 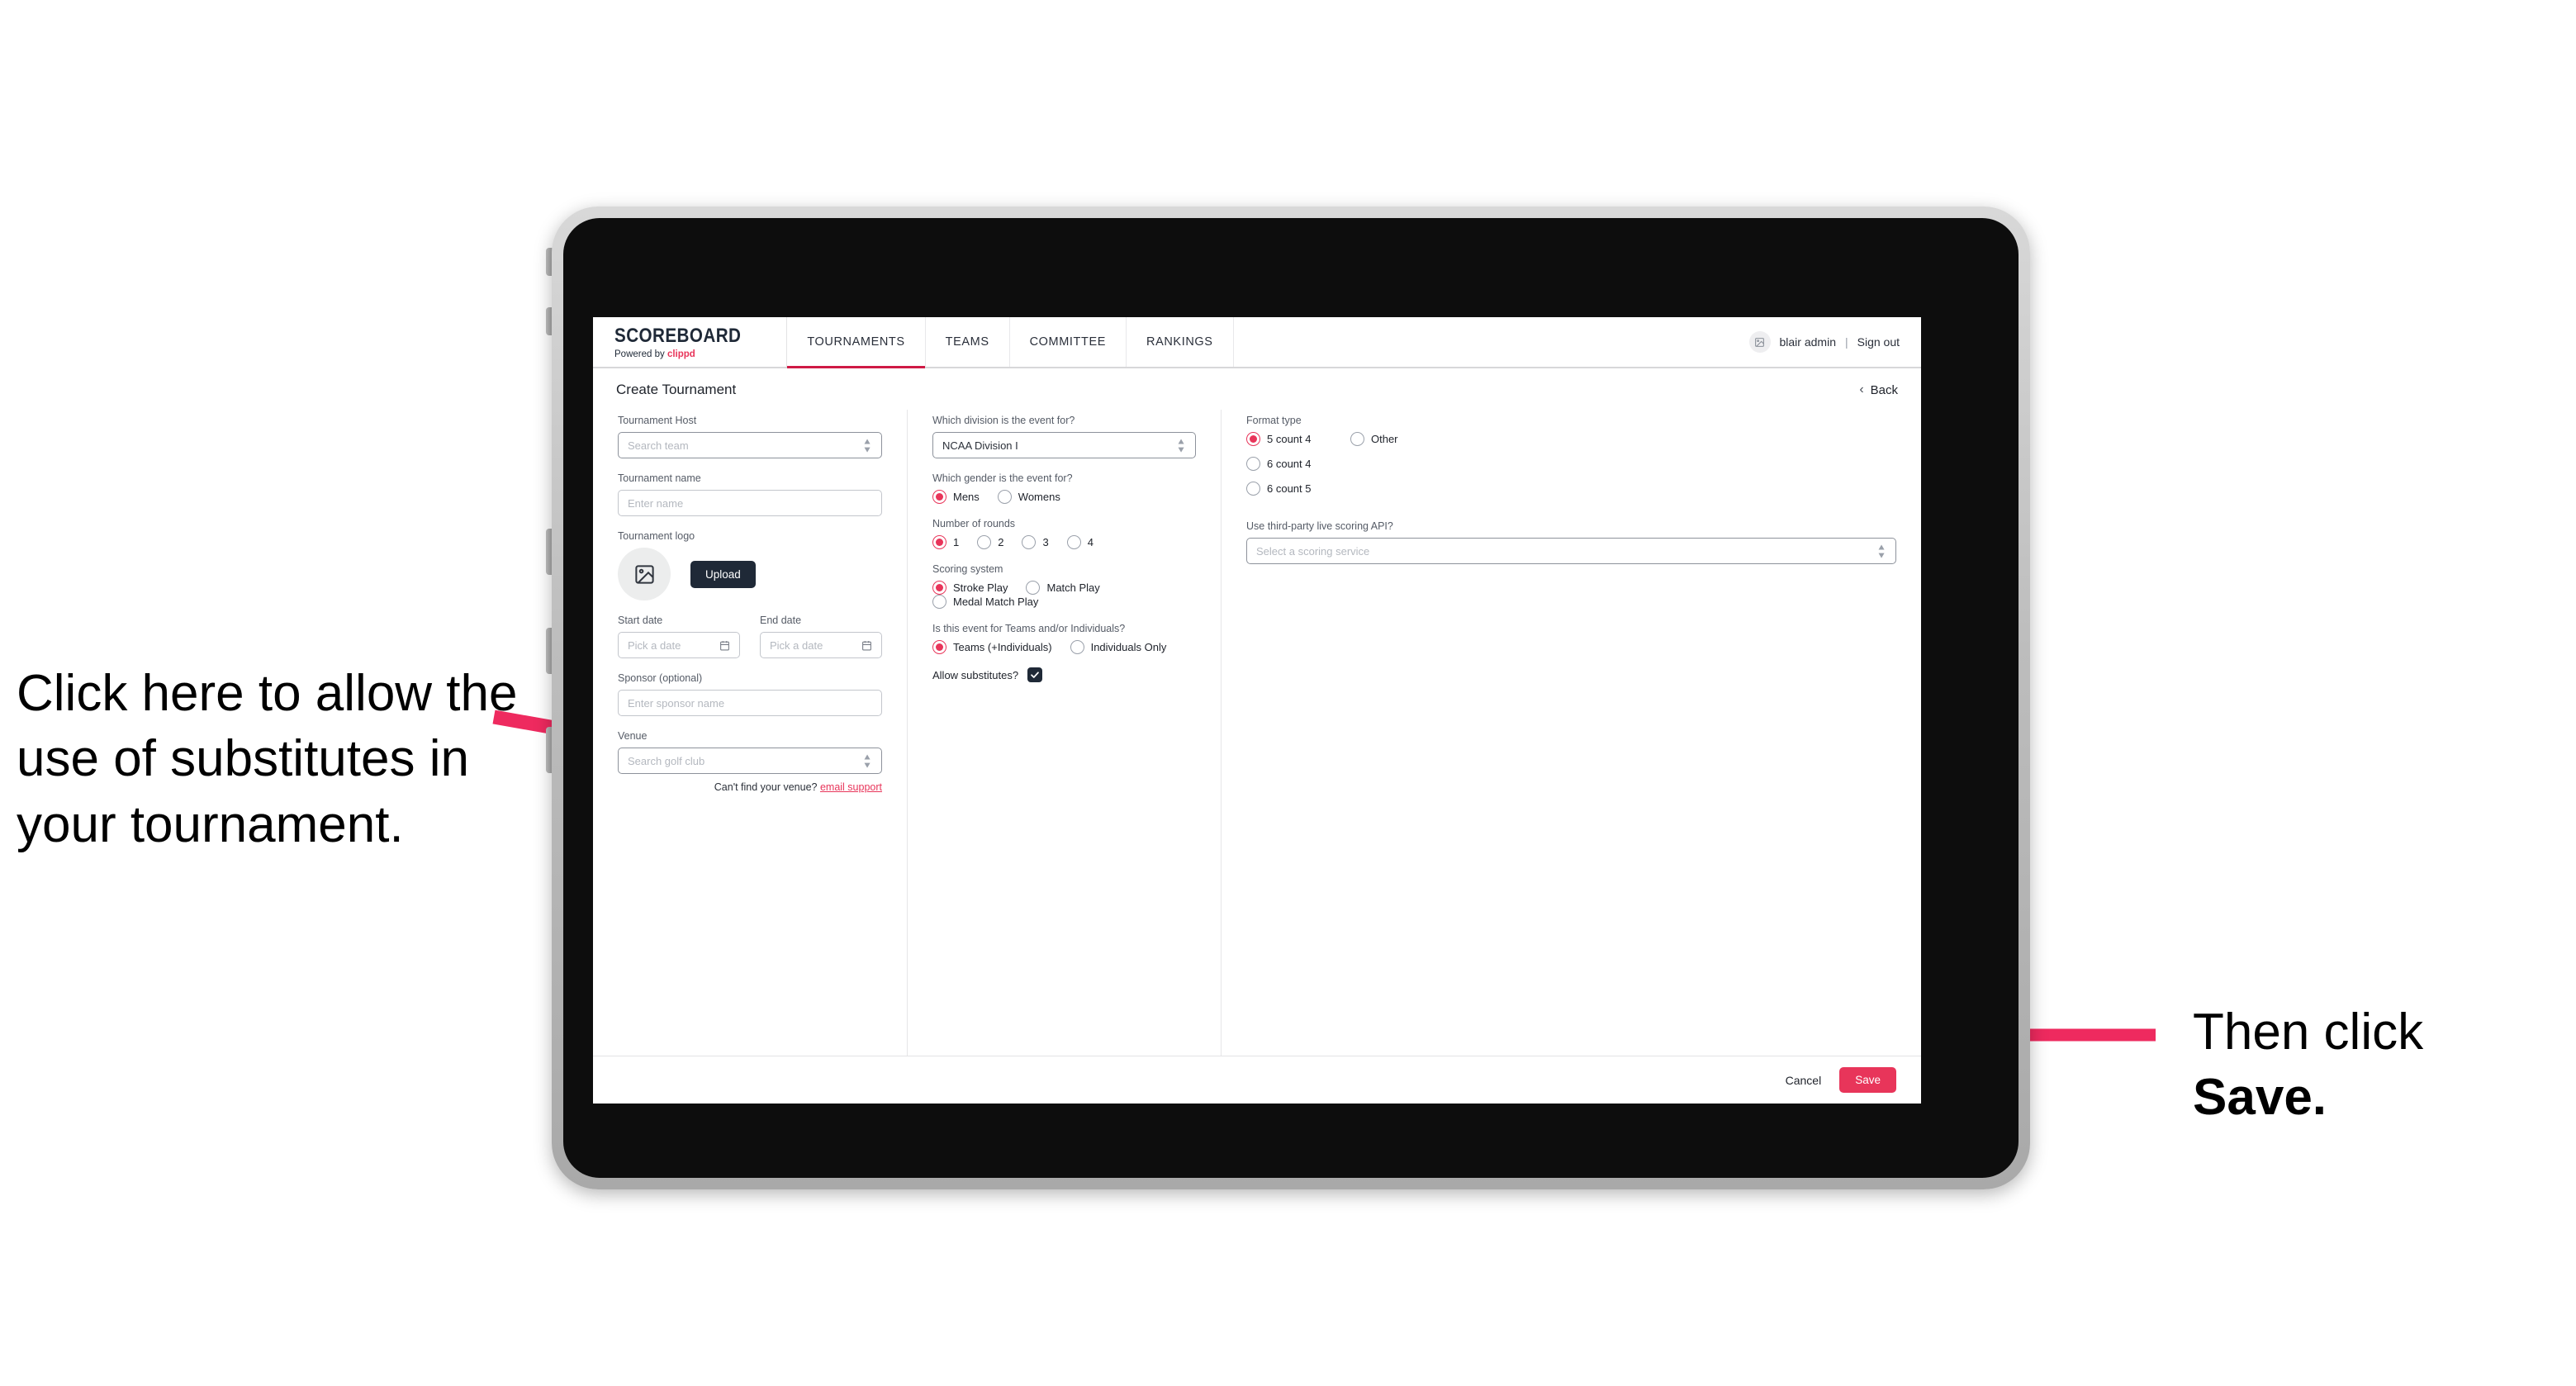 What do you see at coordinates (657, 420) in the screenshot?
I see `tournament-host-label: Tournament Host` at bounding box center [657, 420].